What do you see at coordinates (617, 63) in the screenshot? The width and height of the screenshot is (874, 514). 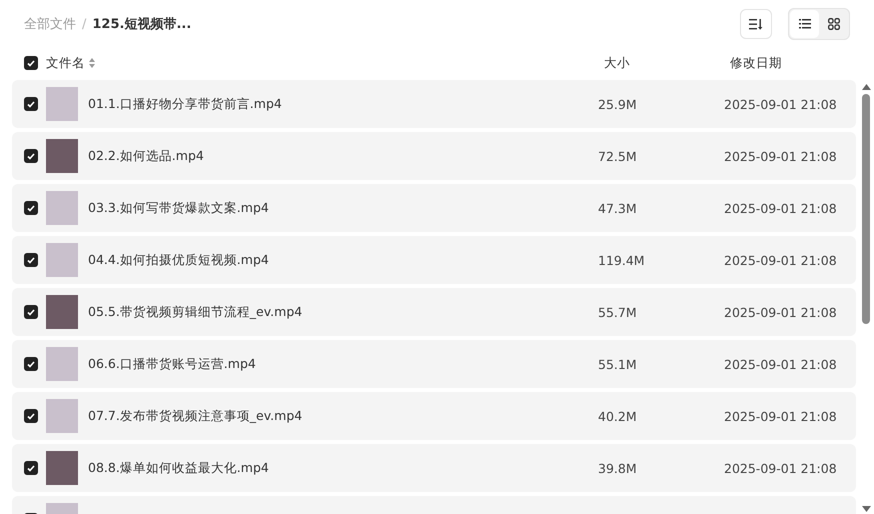 I see `column-header: 大小` at bounding box center [617, 63].